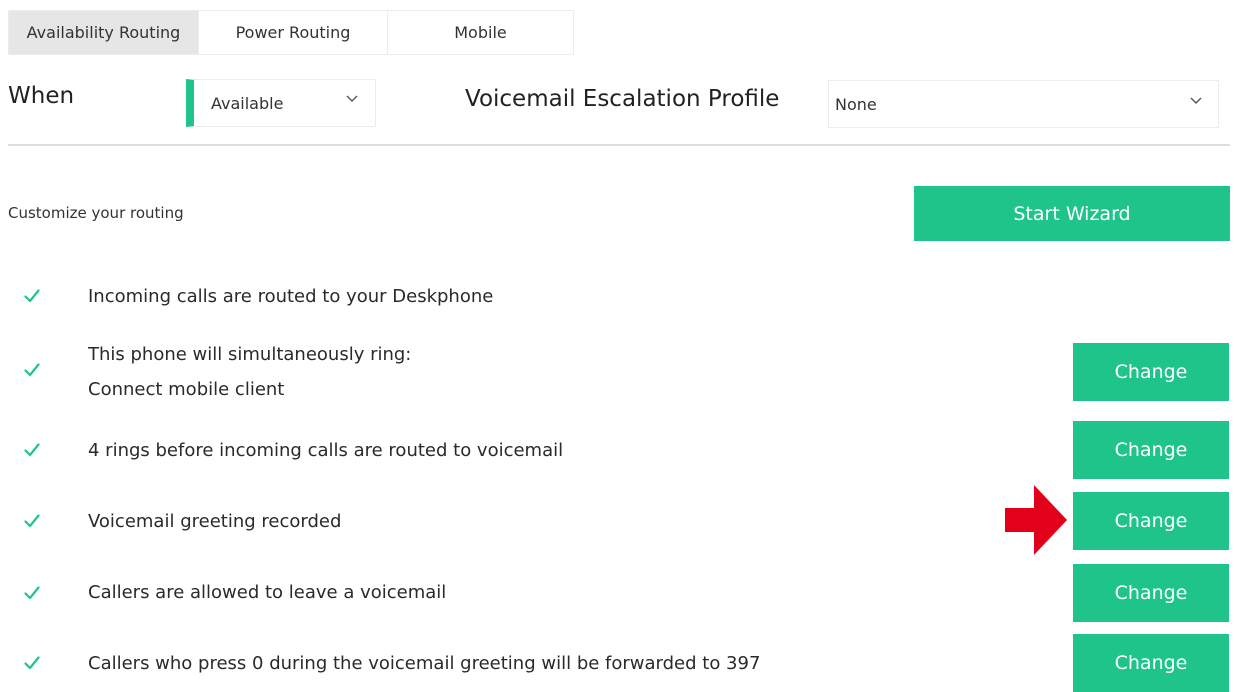 The height and width of the screenshot is (692, 1234). I want to click on when-label: When, so click(41, 96).